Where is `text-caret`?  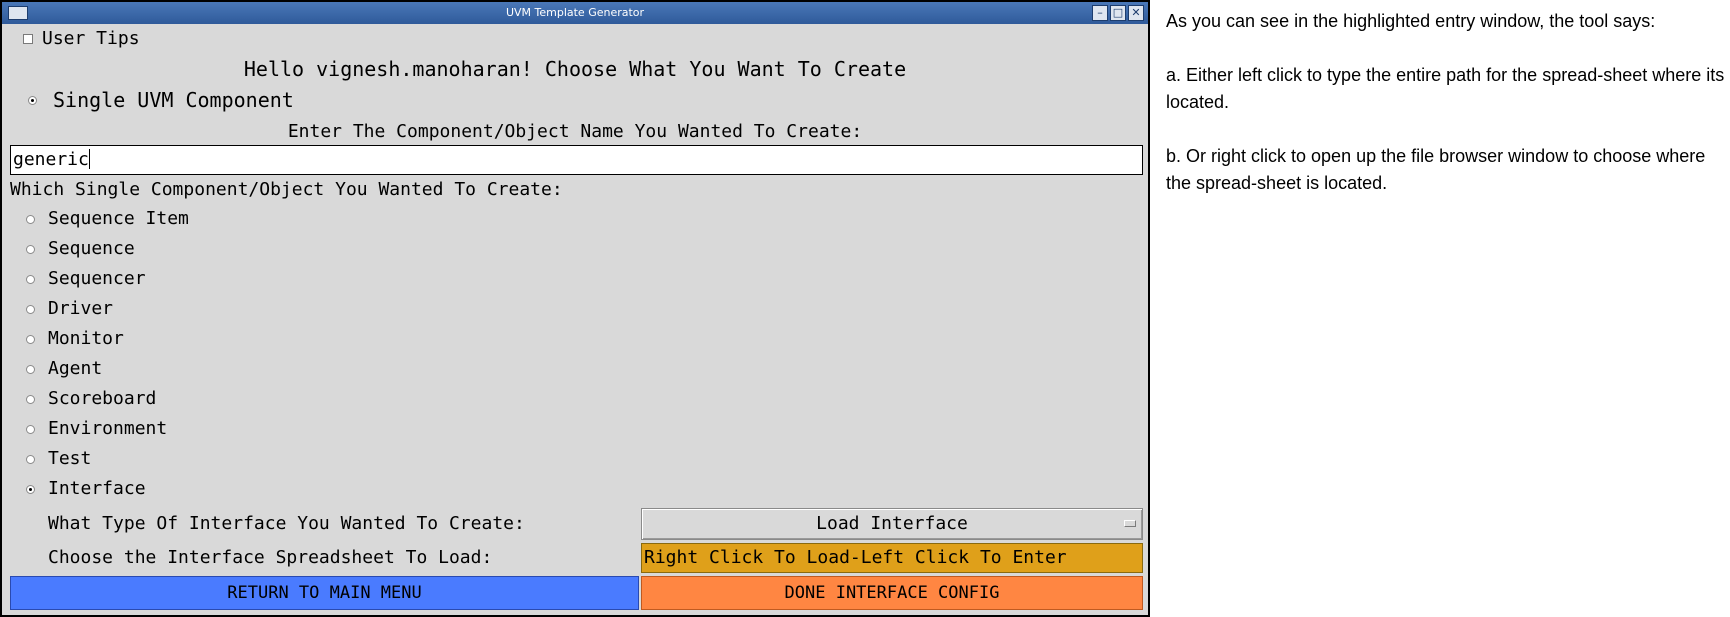
text-caret is located at coordinates (89, 159).